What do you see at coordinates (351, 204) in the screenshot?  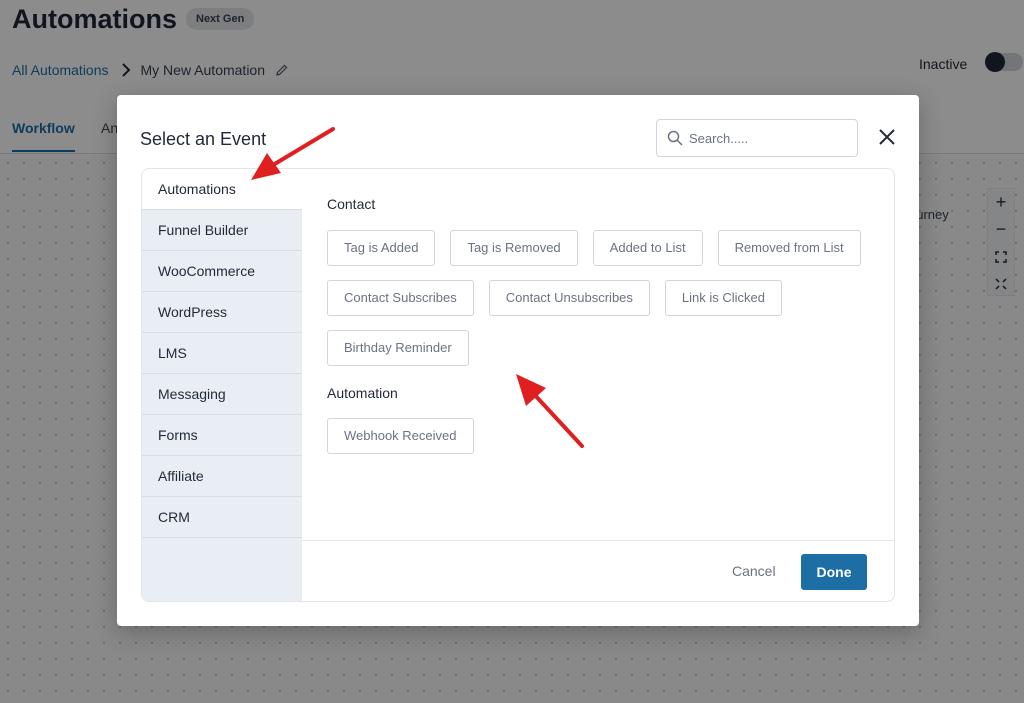 I see `section-title-contact: Contact` at bounding box center [351, 204].